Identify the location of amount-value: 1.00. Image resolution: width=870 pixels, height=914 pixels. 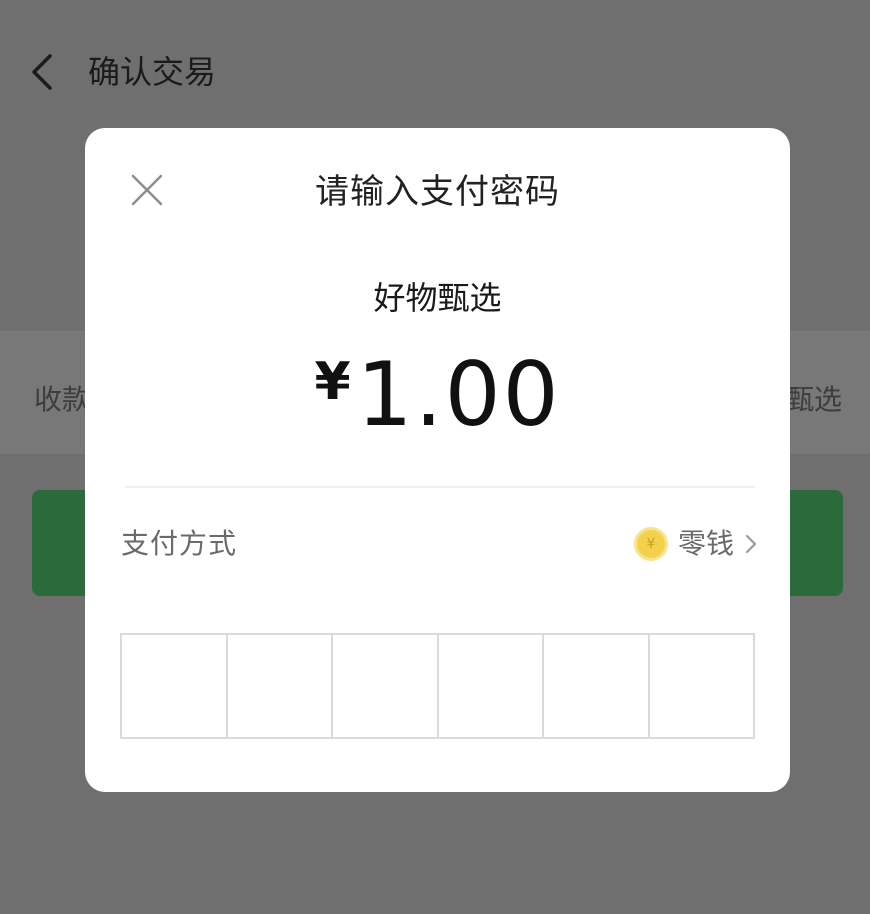
(458, 394).